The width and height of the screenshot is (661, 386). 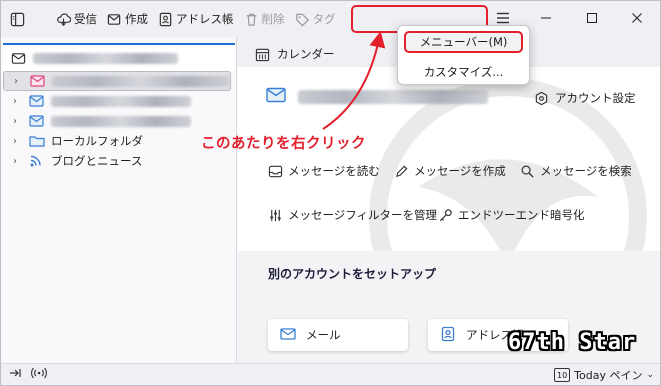 I want to click on today-date-icon: 10, so click(x=562, y=375).